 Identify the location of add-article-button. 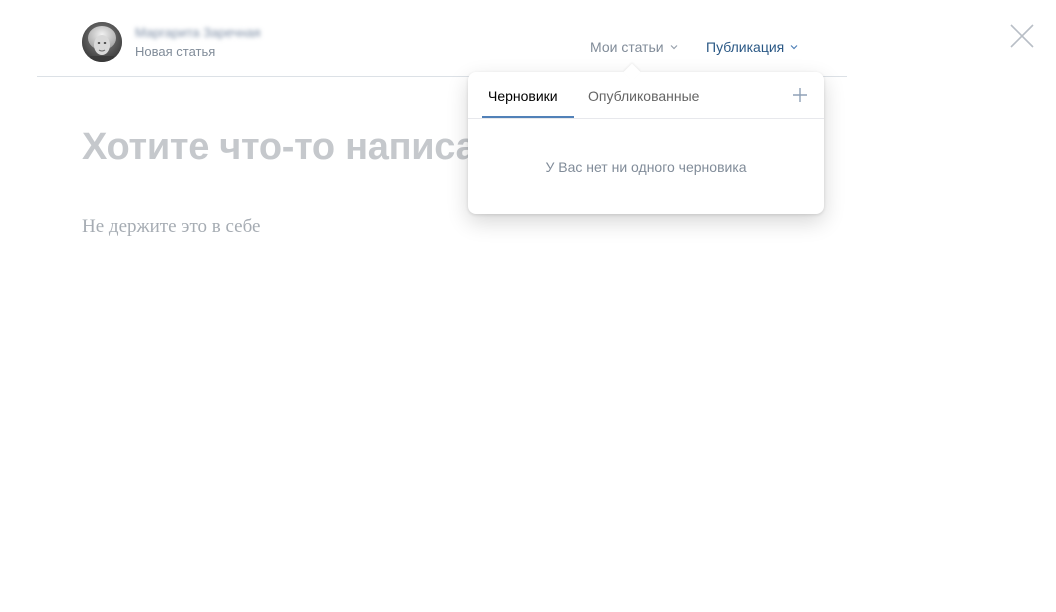
(800, 95).